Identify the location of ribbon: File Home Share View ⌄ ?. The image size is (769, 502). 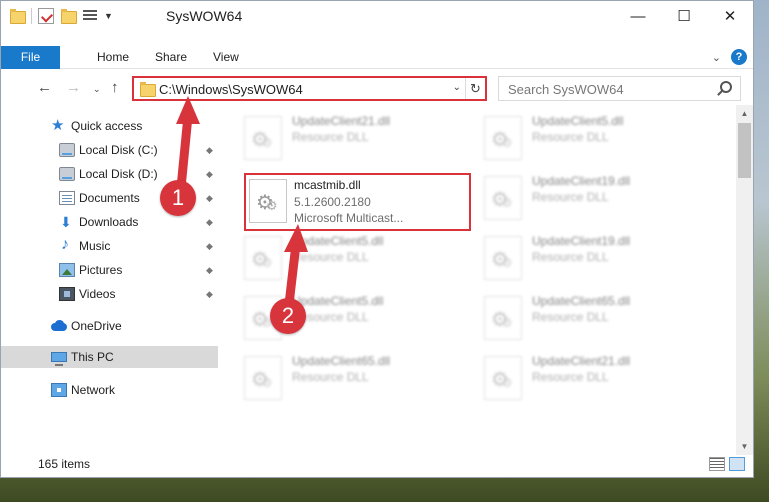
(377, 57).